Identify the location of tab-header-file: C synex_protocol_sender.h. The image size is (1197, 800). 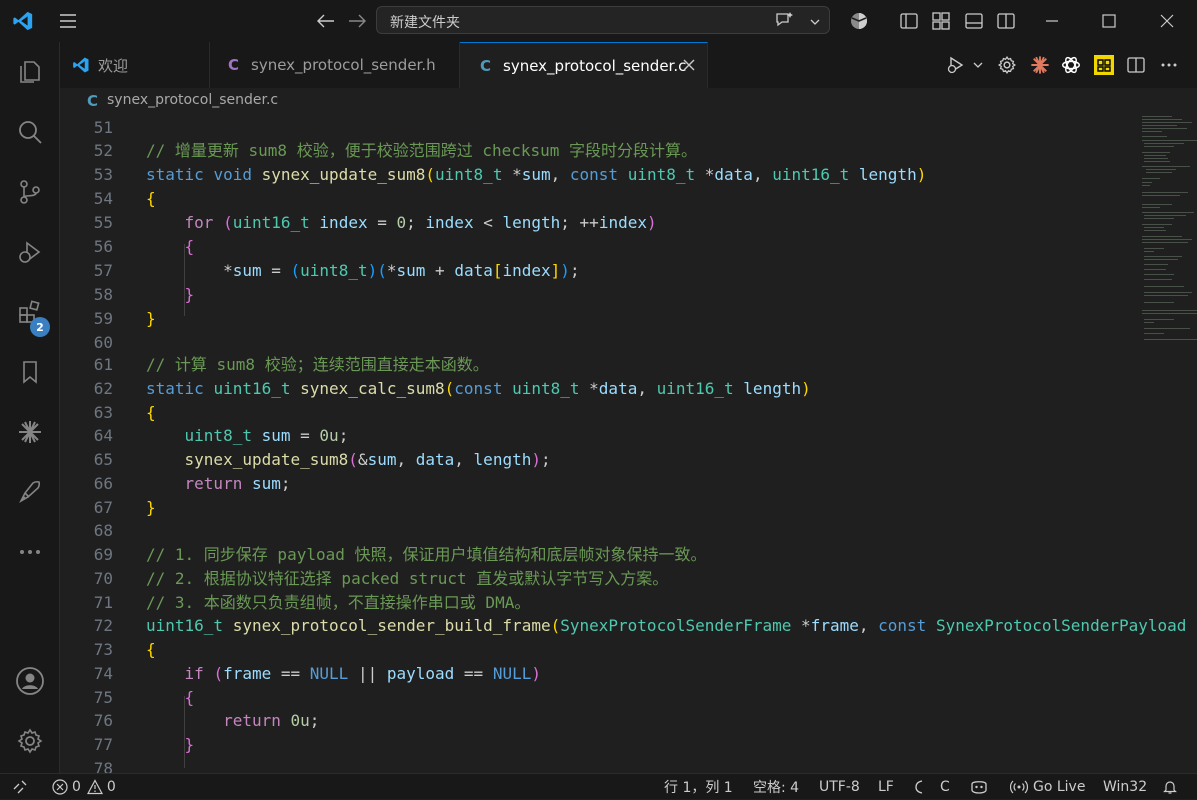
(335, 65).